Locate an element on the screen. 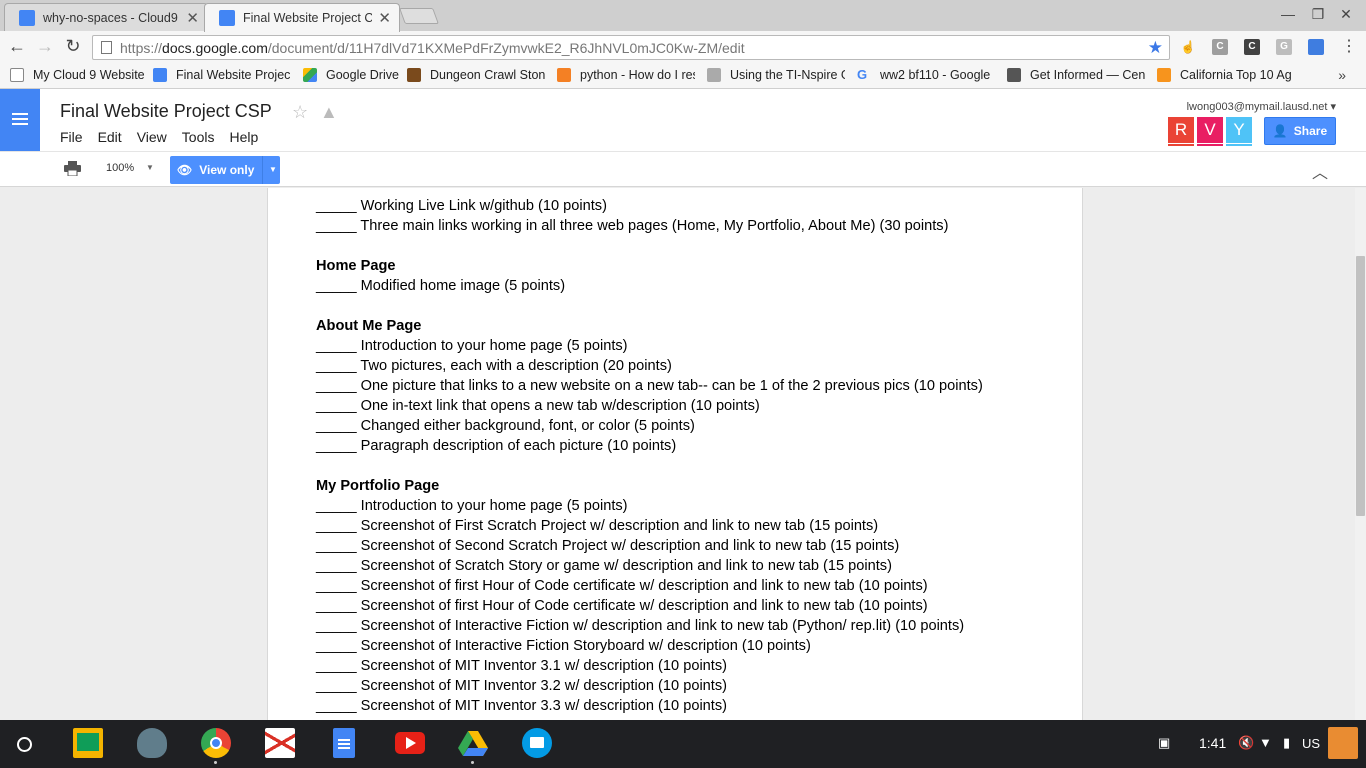  more-bookmarks-chevron-icon: » is located at coordinates (1342, 75).